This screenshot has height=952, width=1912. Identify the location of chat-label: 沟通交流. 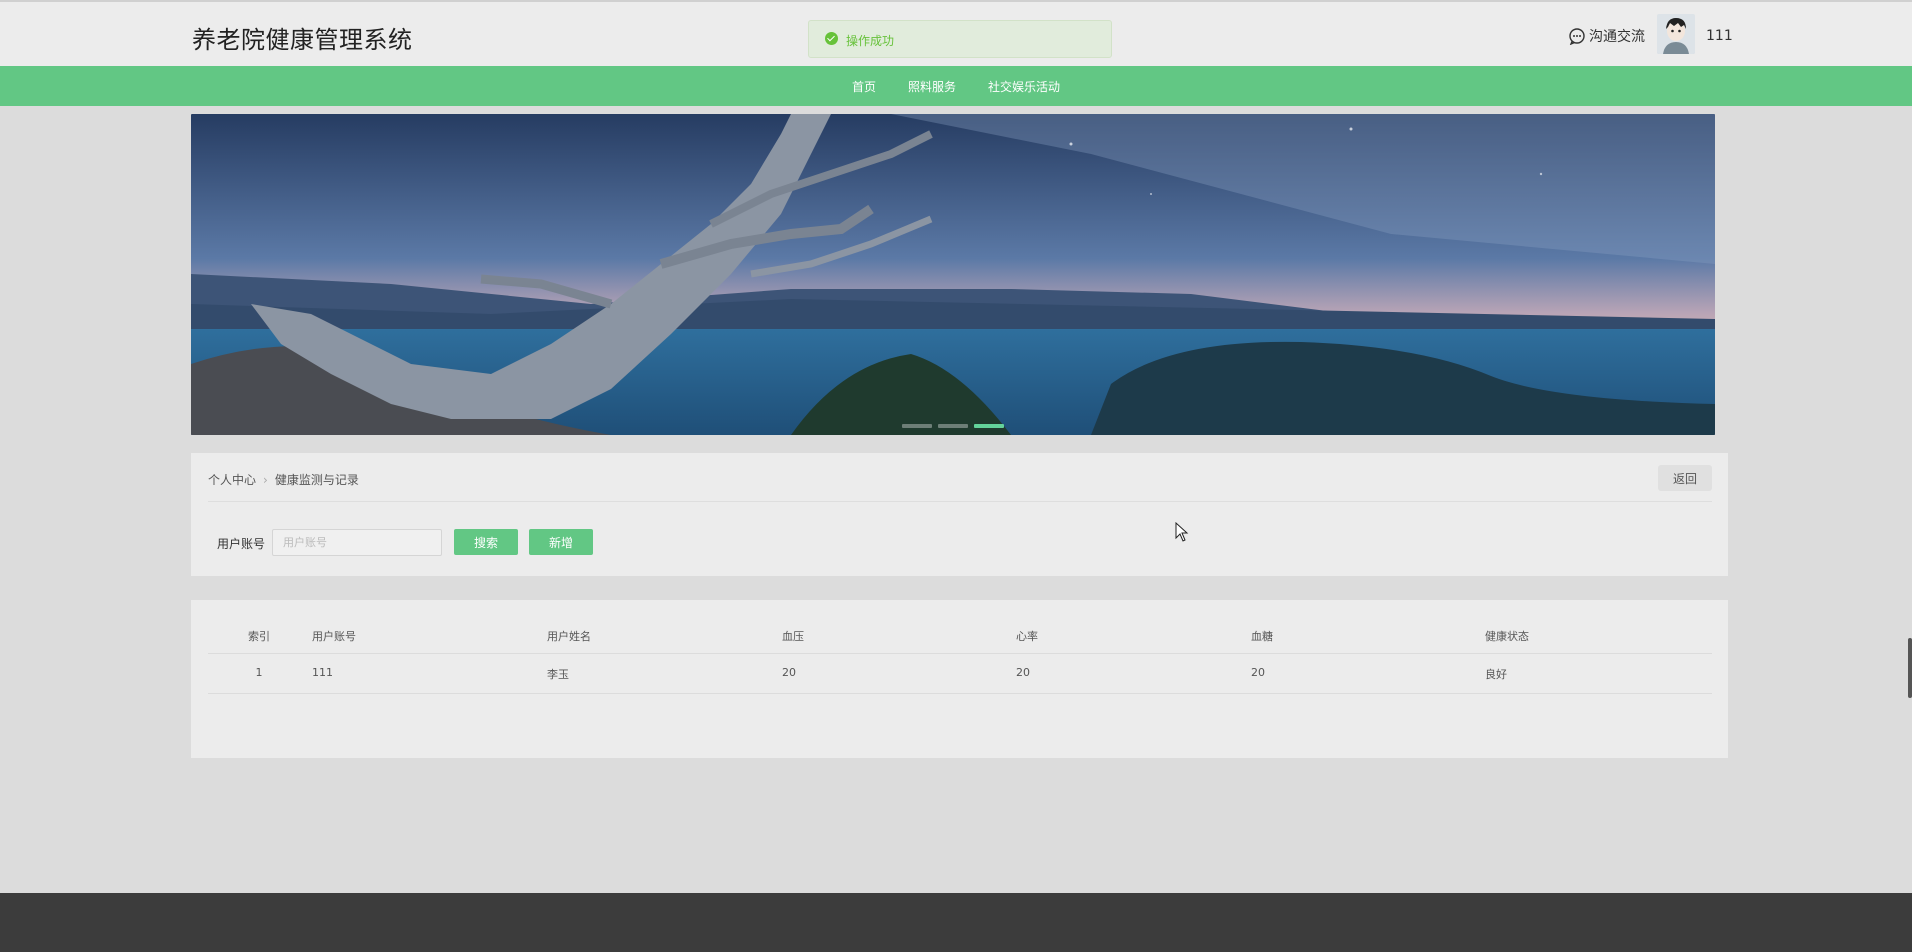
(1617, 37).